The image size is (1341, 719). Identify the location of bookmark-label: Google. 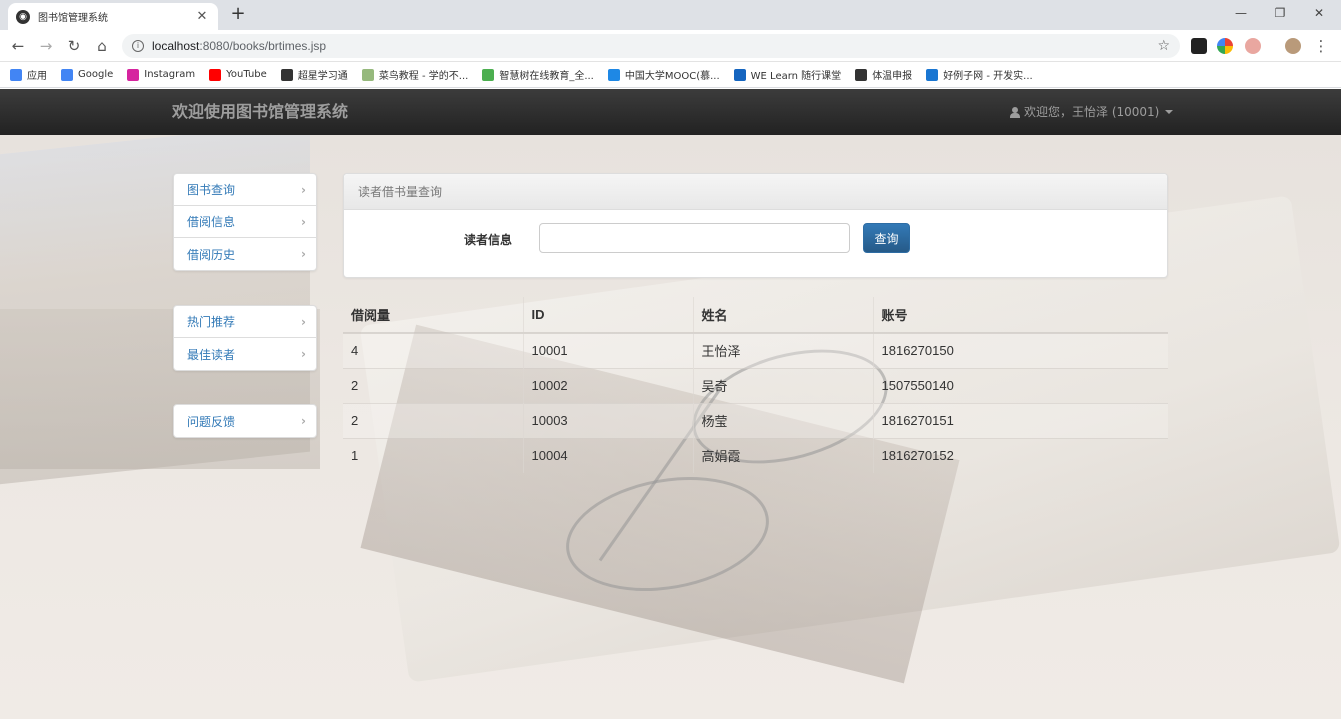
(96, 74).